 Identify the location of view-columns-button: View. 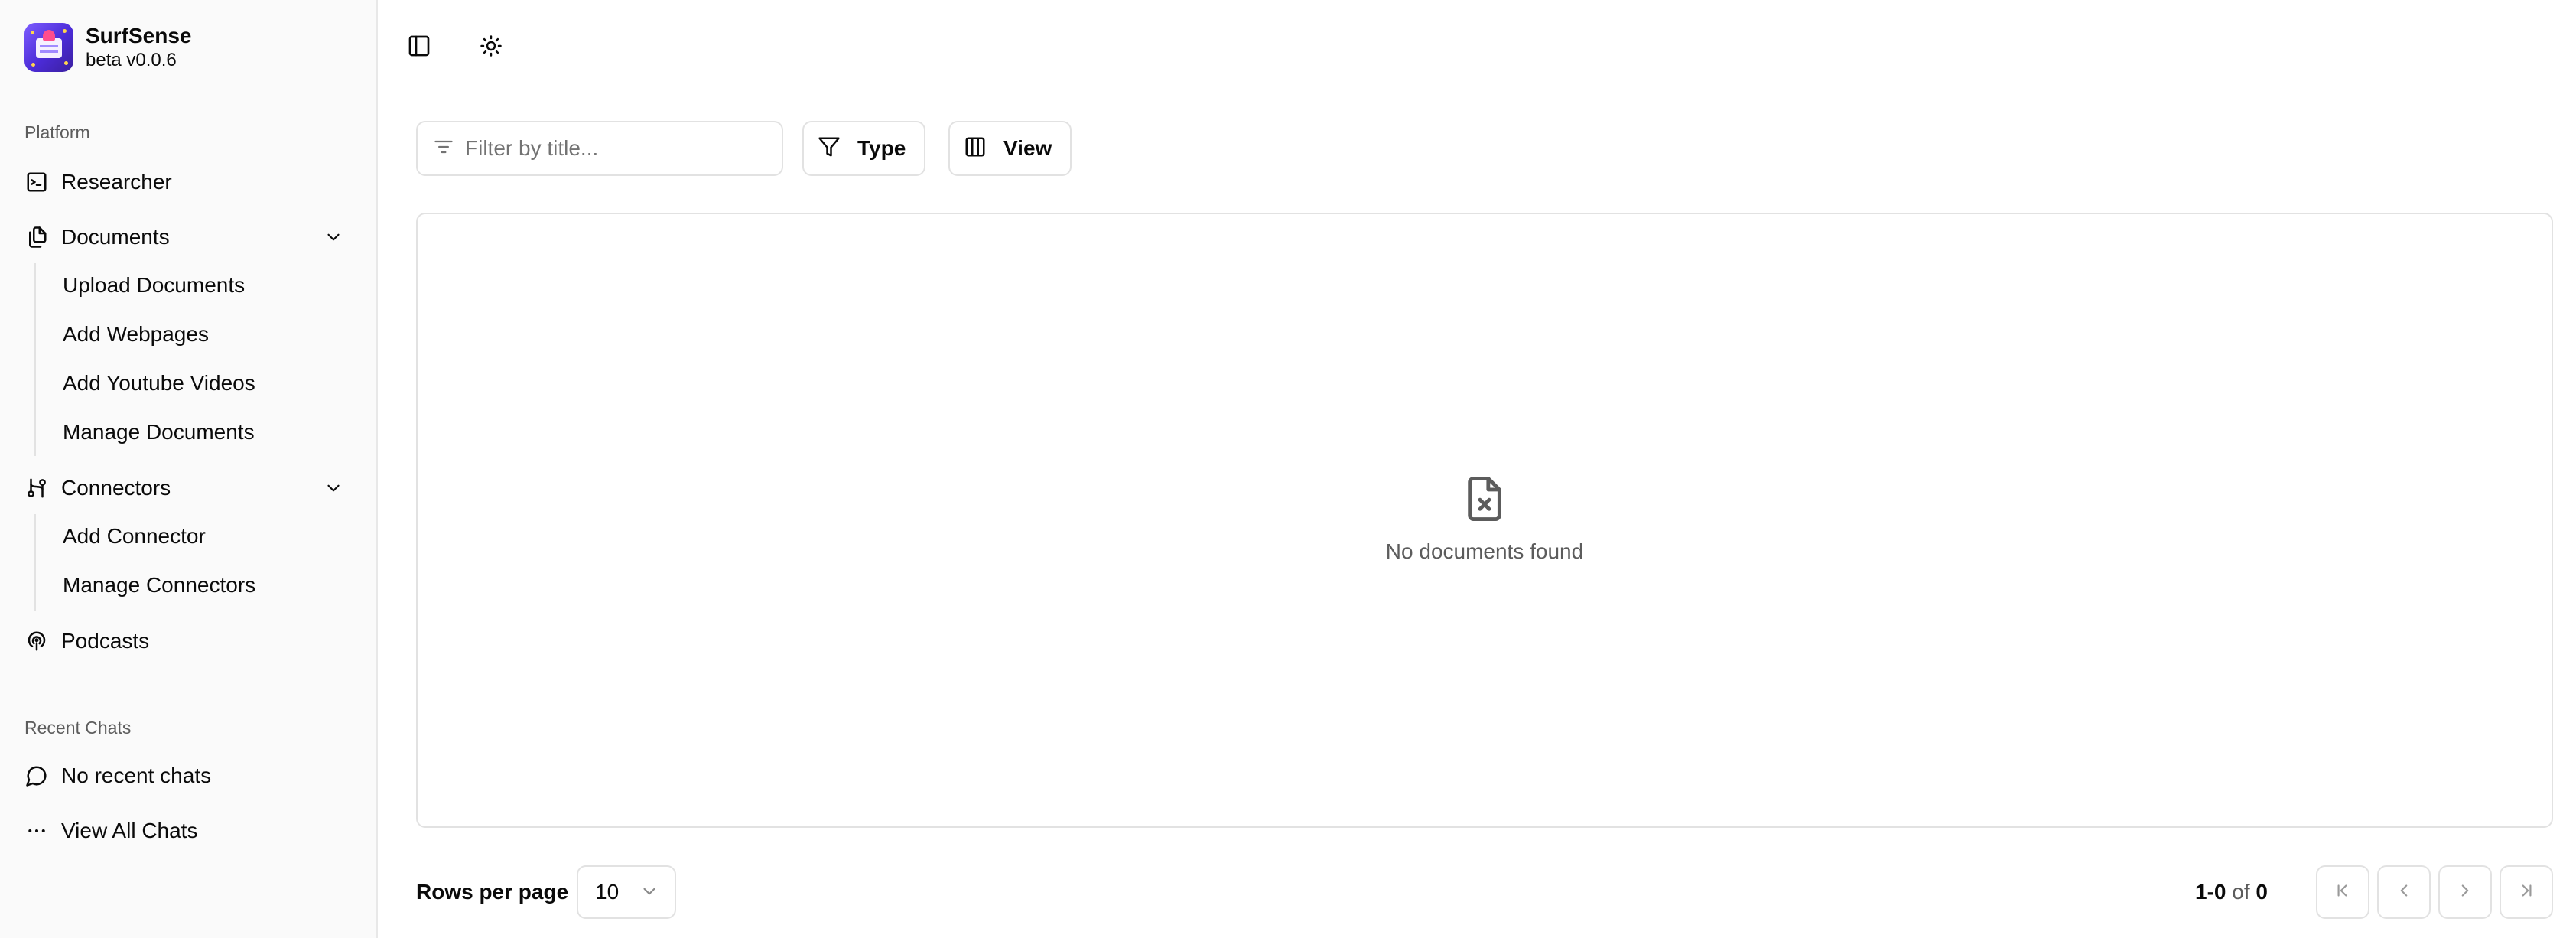
(1010, 148).